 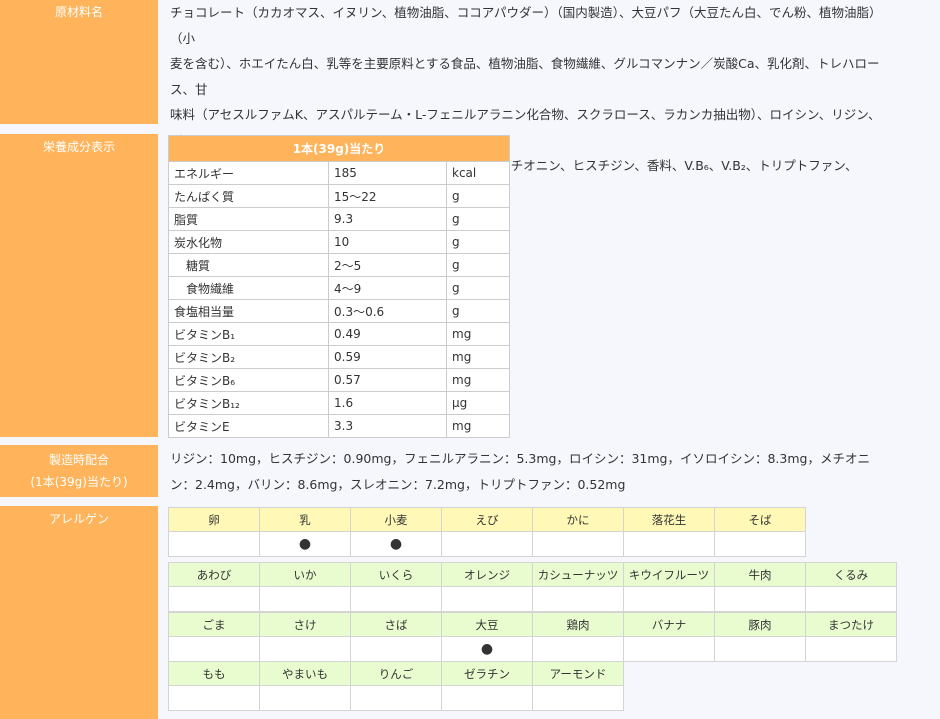 What do you see at coordinates (248, 173) in the screenshot?
I see `nutrient-name: エネルギー` at bounding box center [248, 173].